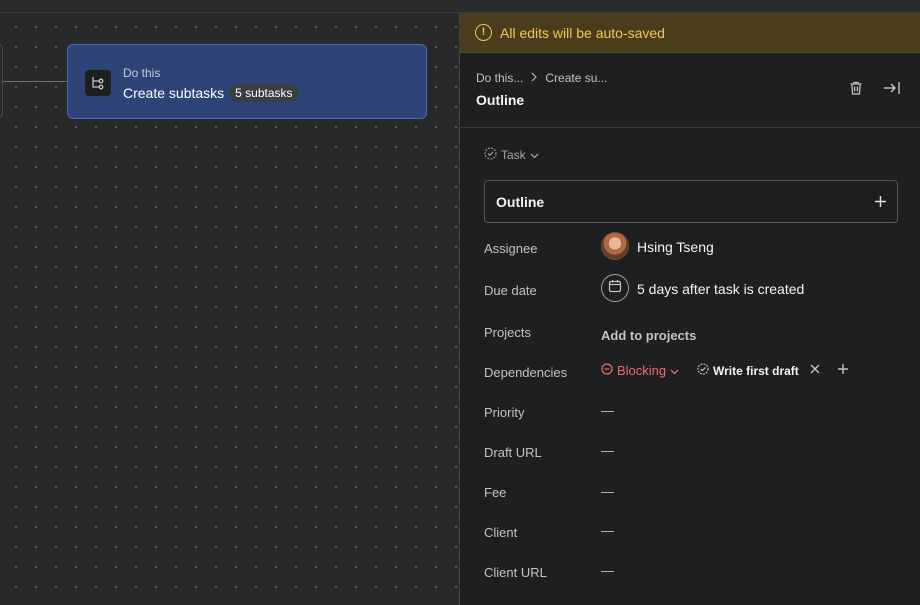 The height and width of the screenshot is (605, 920). I want to click on due-date-value: 5 days after task is created, so click(720, 289).